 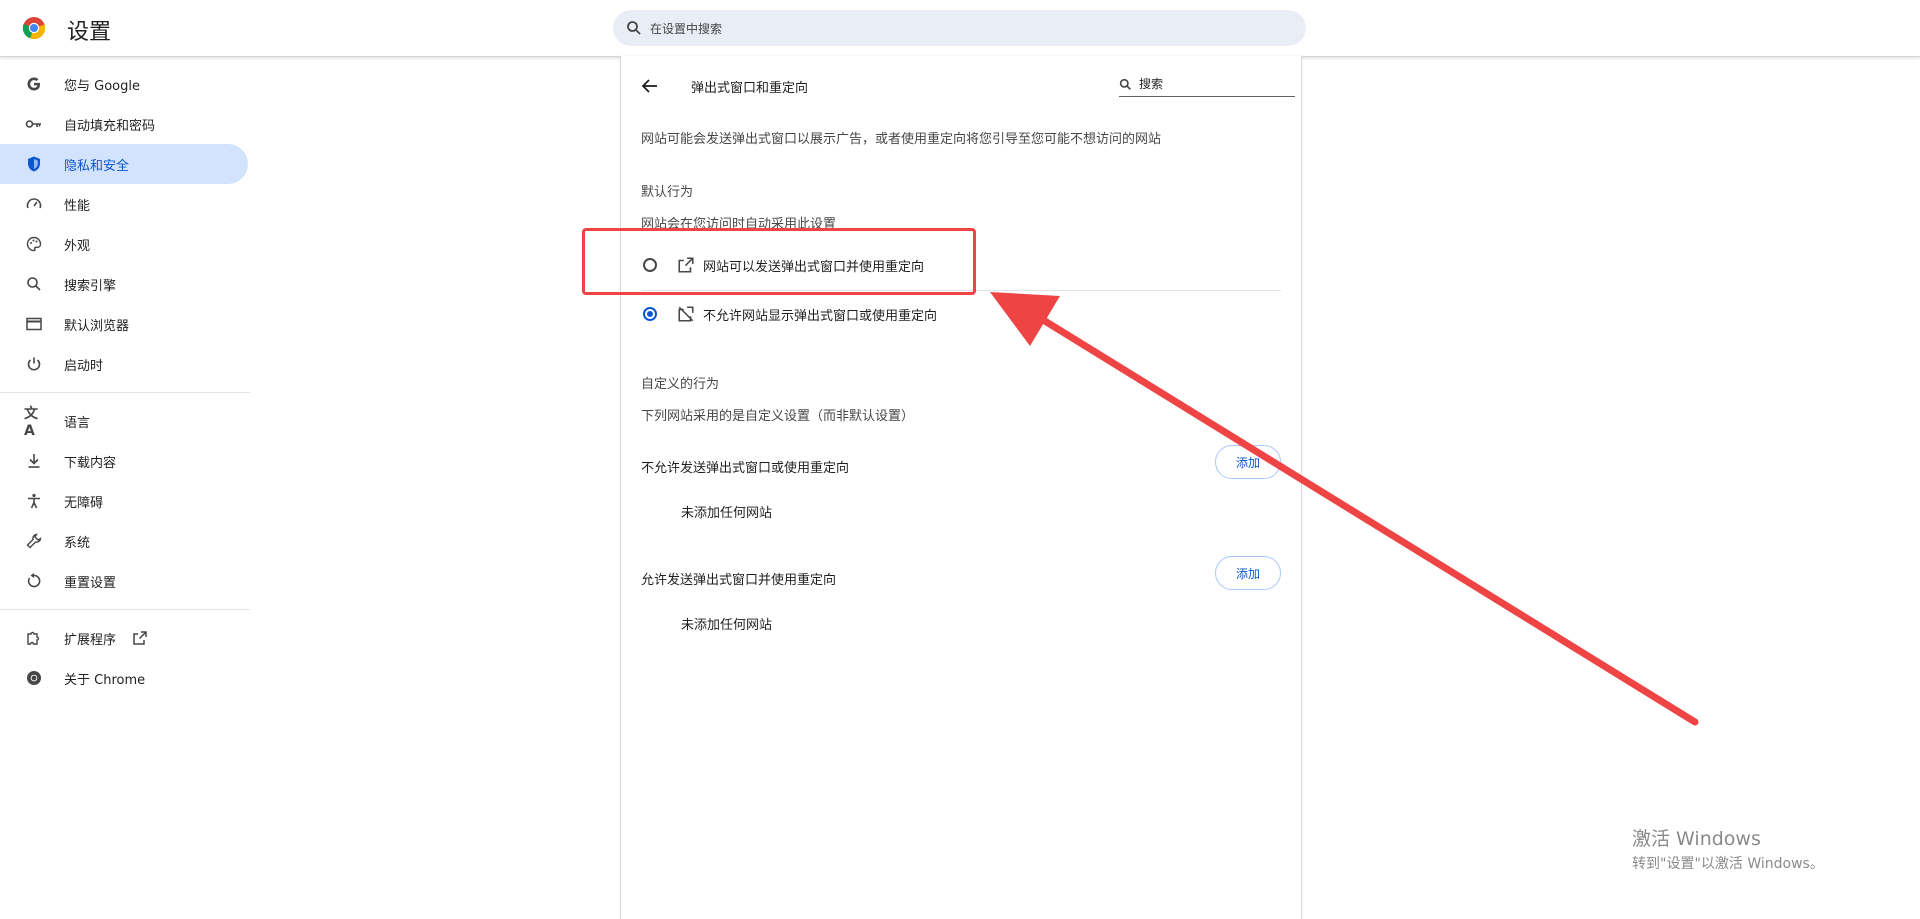 I want to click on subpage-search-input, so click(x=1214, y=84).